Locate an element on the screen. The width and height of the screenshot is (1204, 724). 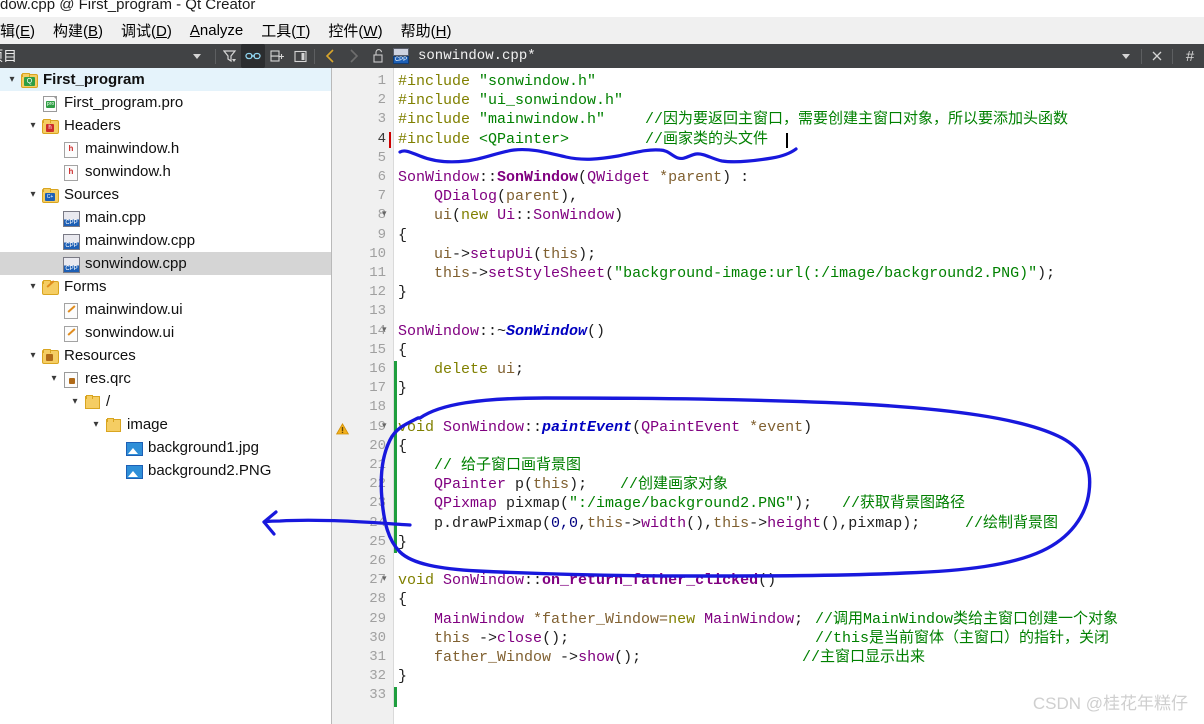
menu-item-w: 控件(W) is located at coordinates (355, 30).